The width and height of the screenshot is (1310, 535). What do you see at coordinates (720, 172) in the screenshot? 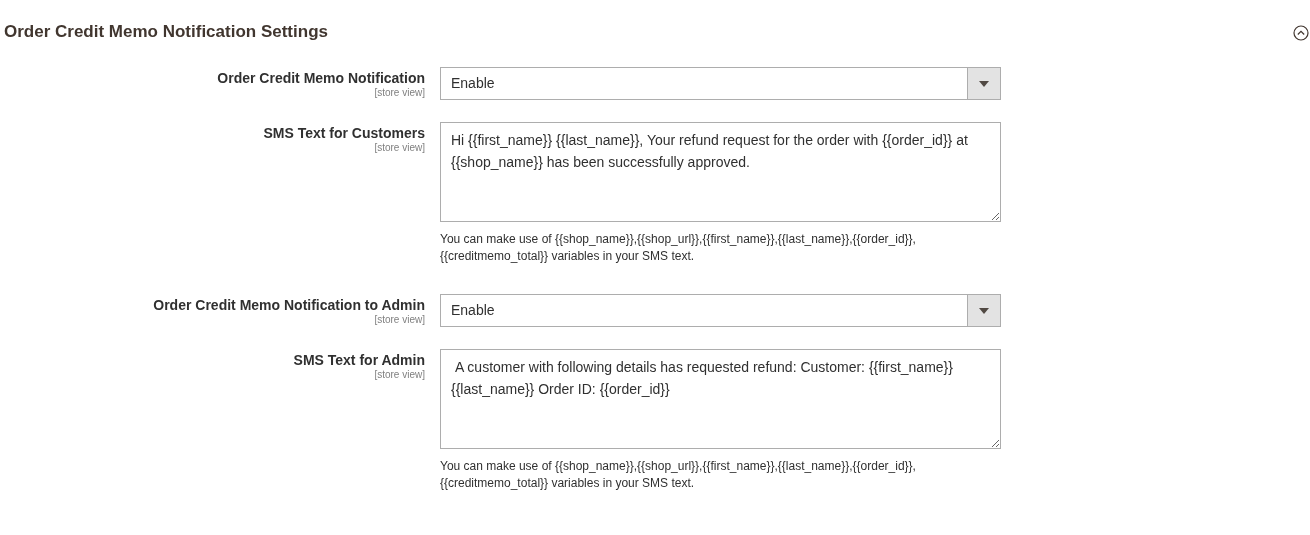
I see `sms-text-field: Hi {{first_name}} {{last_name}}, Your refund request for the order with {{order_id}} at {{shop_name}} has been successfully approved.` at bounding box center [720, 172].